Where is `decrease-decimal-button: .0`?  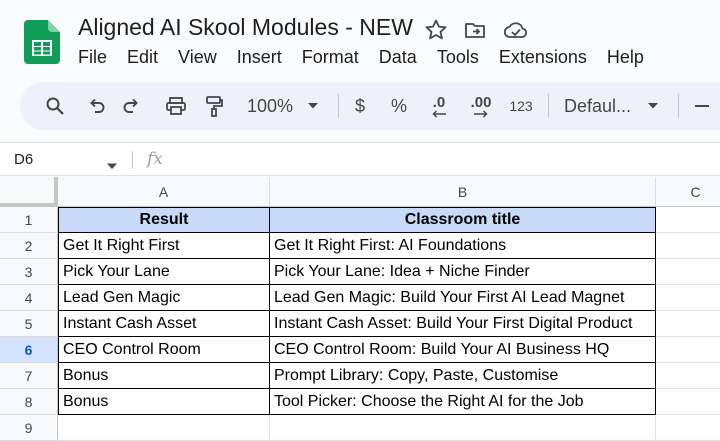
decrease-decimal-button: .0 is located at coordinates (439, 106).